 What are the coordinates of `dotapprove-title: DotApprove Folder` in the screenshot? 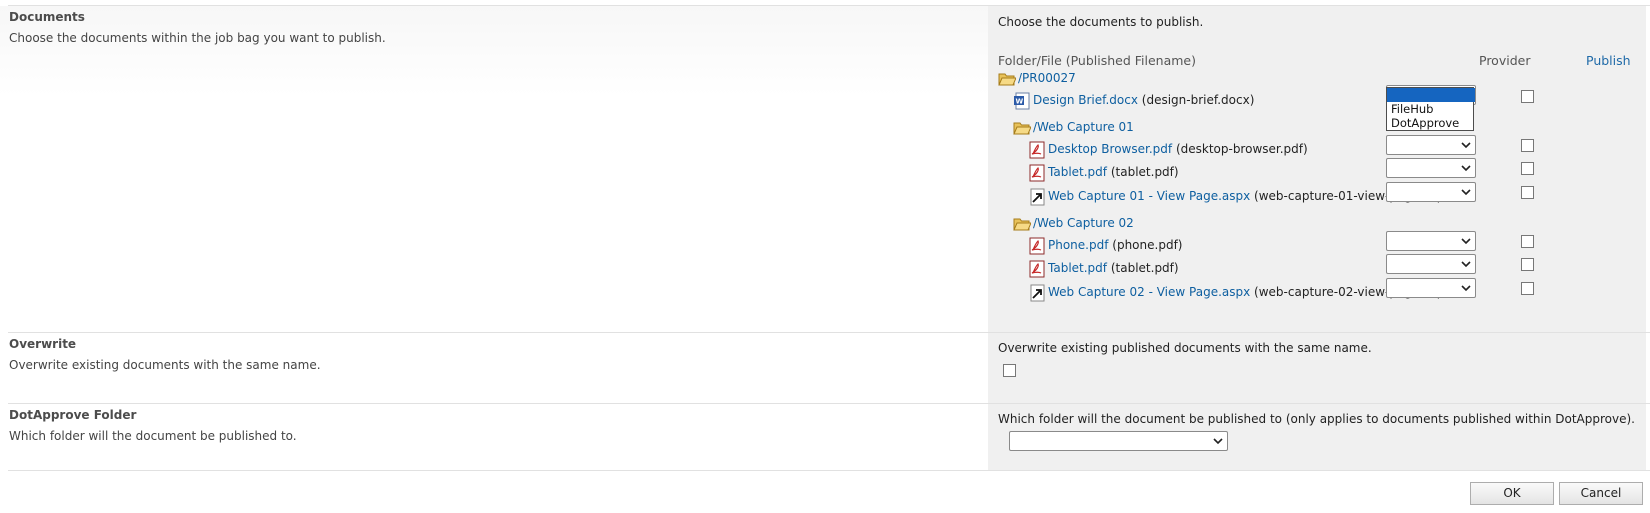 It's located at (73, 415).